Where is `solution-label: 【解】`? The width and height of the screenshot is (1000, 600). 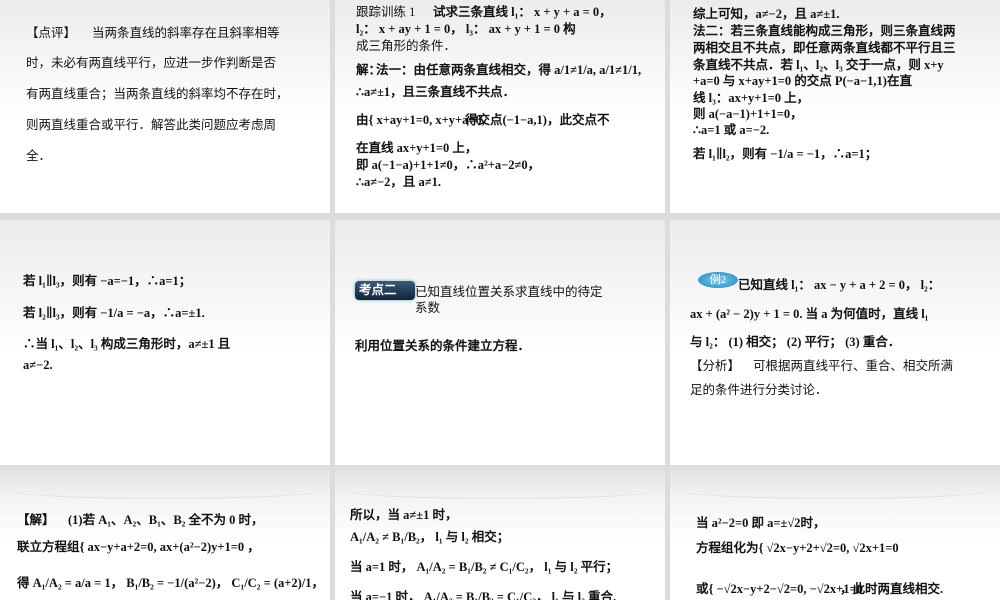
solution-label: 【解】 is located at coordinates (36, 520).